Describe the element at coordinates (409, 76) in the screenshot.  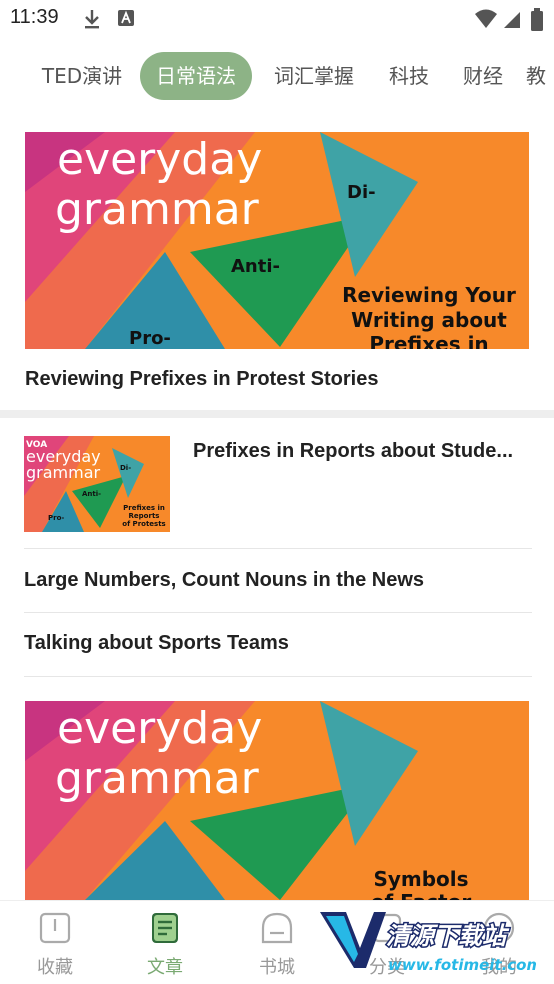
I see `tab-technology: 科技` at that location.